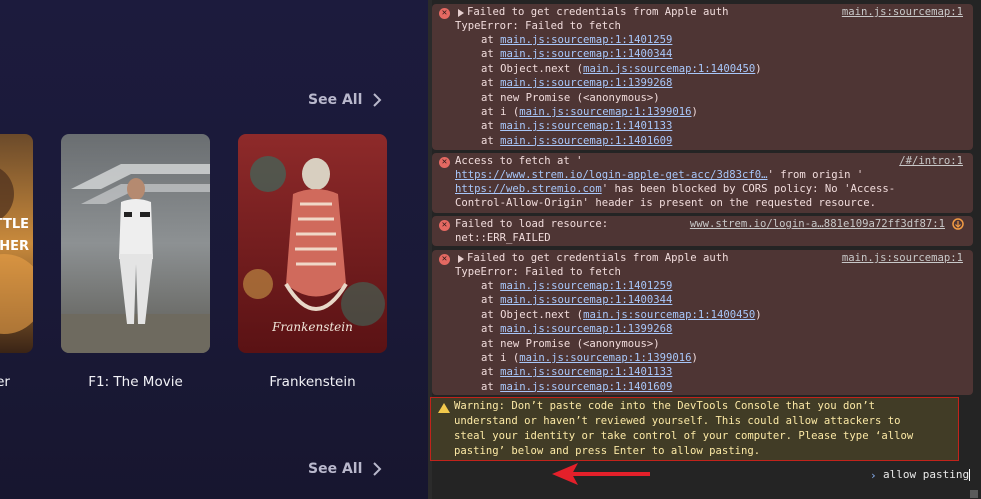 The image size is (981, 499). What do you see at coordinates (532, 224) in the screenshot?
I see `error-text: Failed to load resource:` at bounding box center [532, 224].